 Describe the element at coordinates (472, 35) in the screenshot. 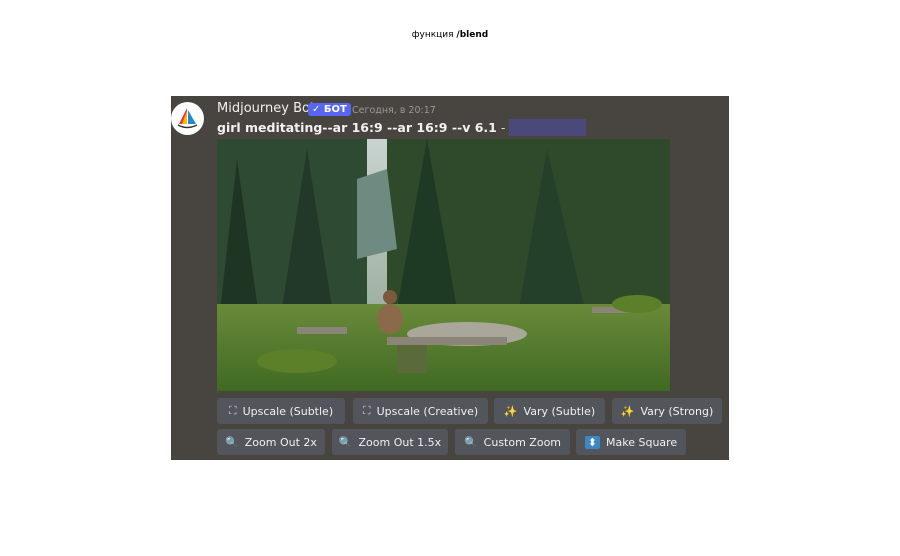

I see `caption-command: /blend` at that location.